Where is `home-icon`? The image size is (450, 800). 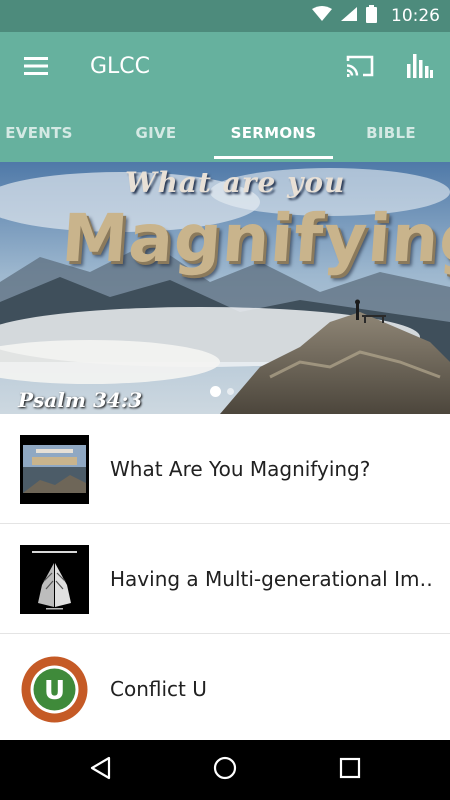
home-icon is located at coordinates (225, 770).